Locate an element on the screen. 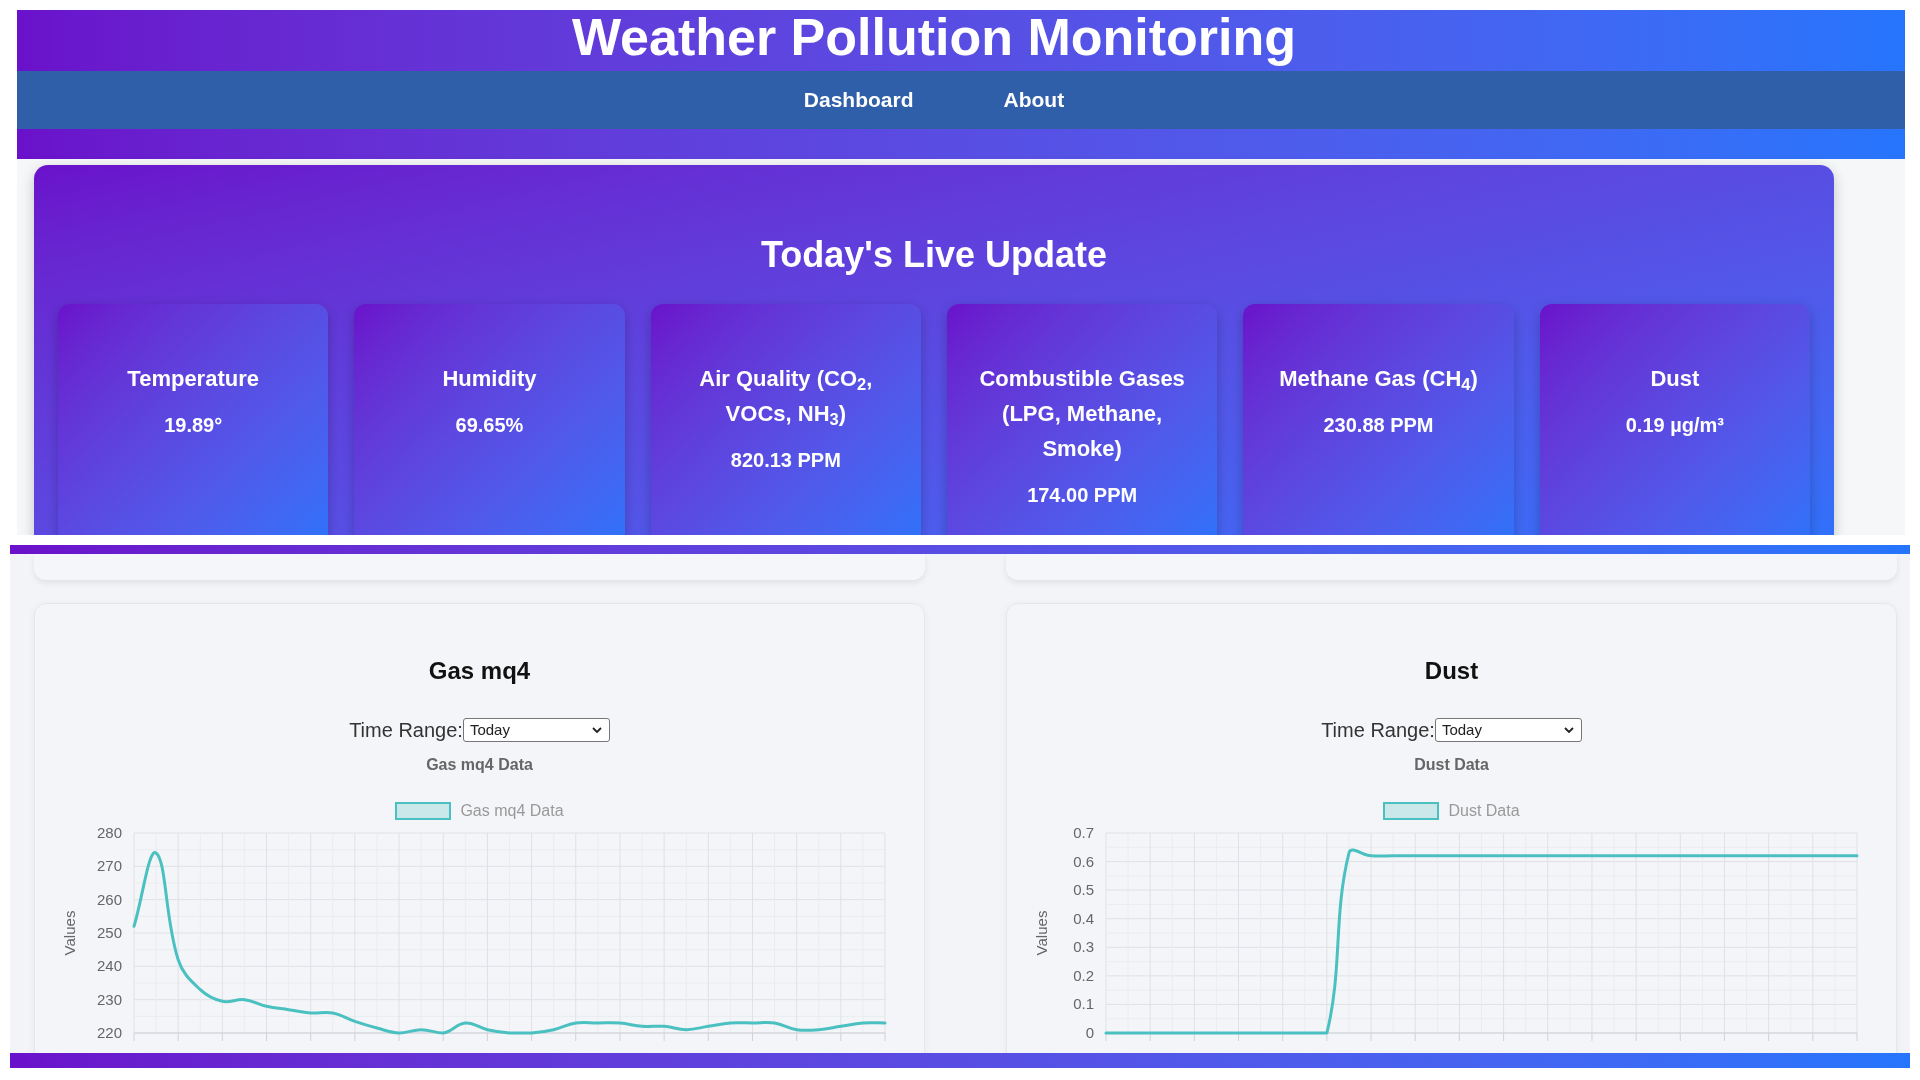  stat-value: 230.88 PPM is located at coordinates (1378, 425).